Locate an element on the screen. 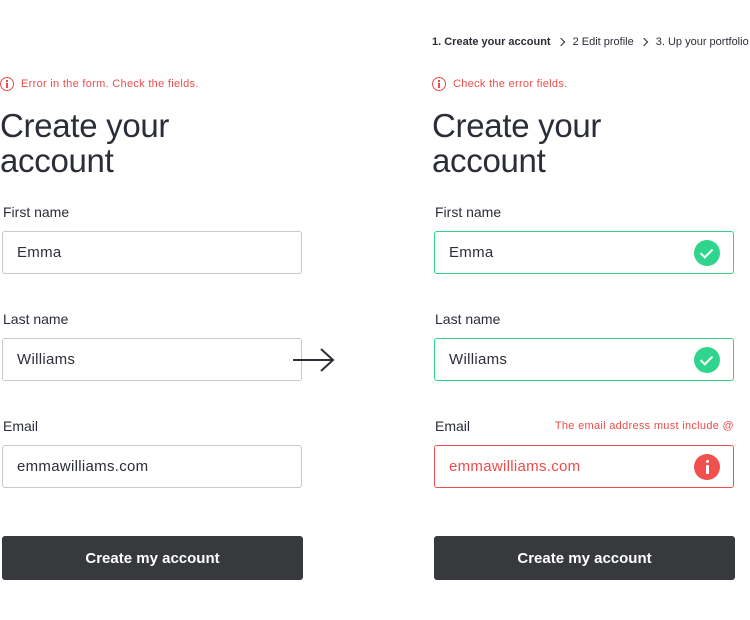  form-error-banner: Check the error fields. is located at coordinates (500, 84).